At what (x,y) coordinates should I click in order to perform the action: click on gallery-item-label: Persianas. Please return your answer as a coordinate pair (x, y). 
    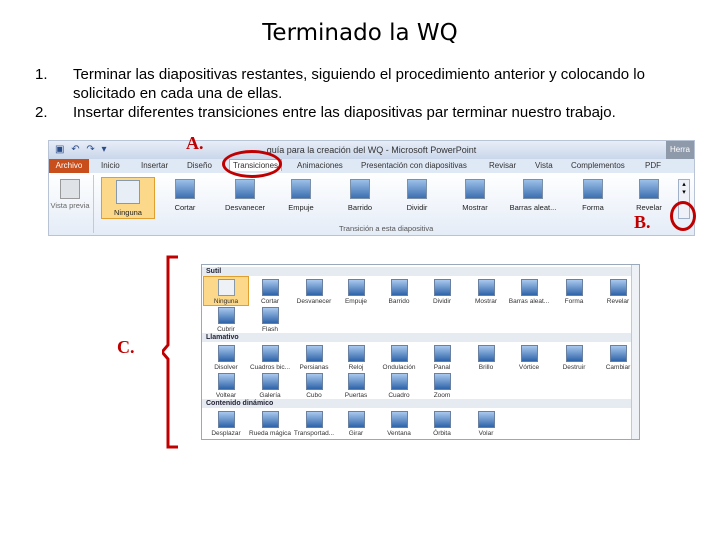
    Looking at the image, I should click on (314, 367).